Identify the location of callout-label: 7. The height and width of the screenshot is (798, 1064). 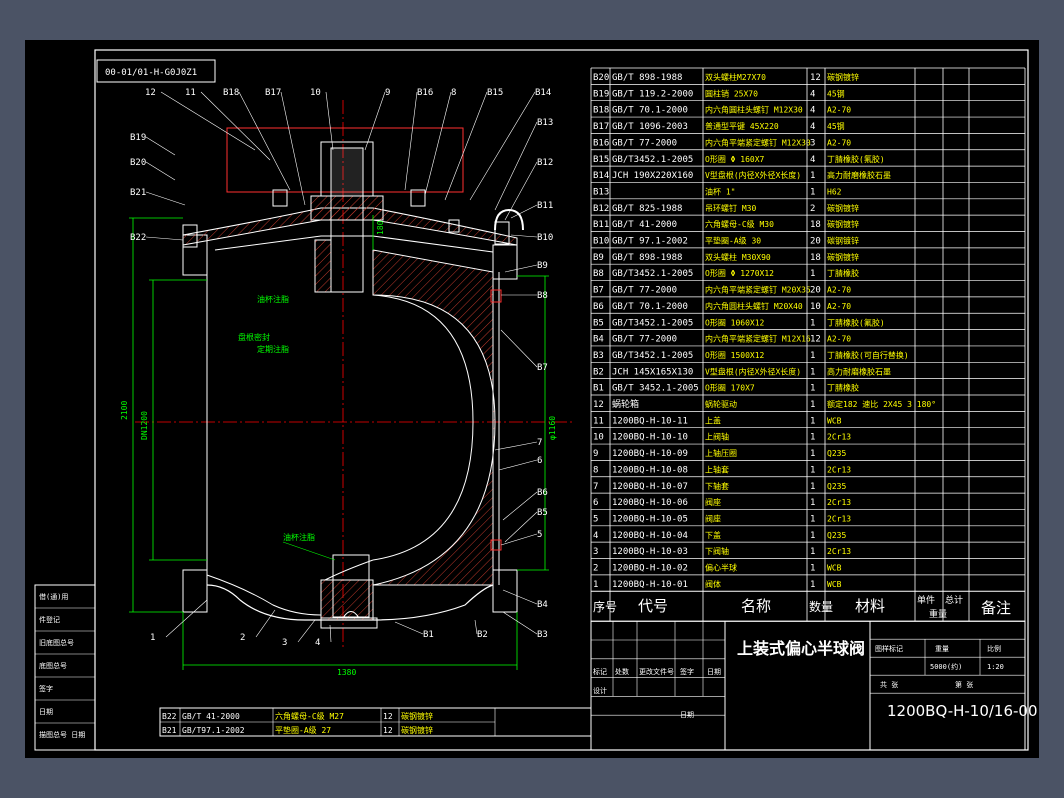
(539, 443).